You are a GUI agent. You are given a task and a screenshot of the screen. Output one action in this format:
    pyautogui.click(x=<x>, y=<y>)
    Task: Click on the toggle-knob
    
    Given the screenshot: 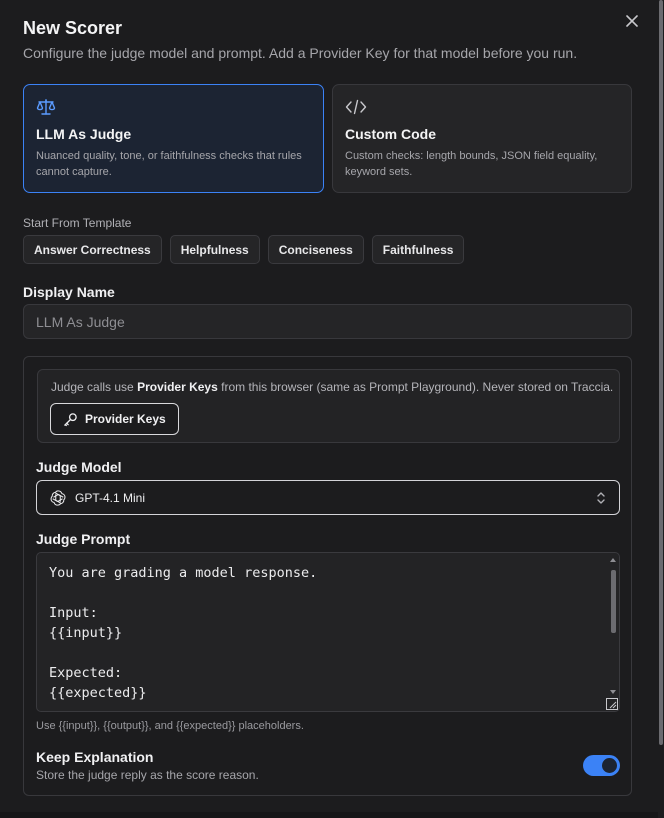 What is the action you would take?
    pyautogui.click(x=609, y=765)
    